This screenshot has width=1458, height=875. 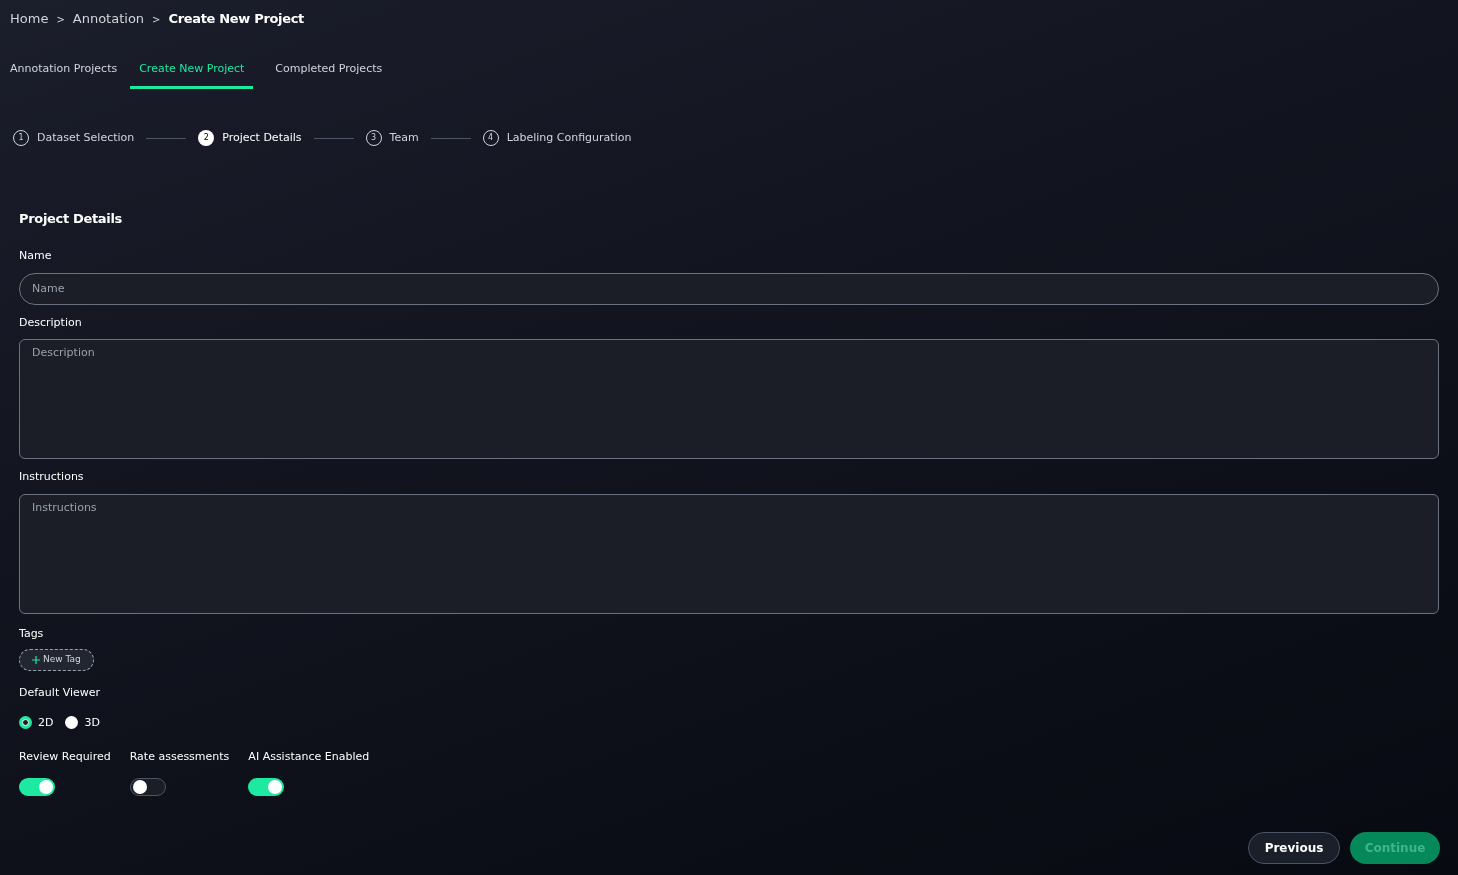 What do you see at coordinates (569, 138) in the screenshot?
I see `step-label: Labeling Configuration` at bounding box center [569, 138].